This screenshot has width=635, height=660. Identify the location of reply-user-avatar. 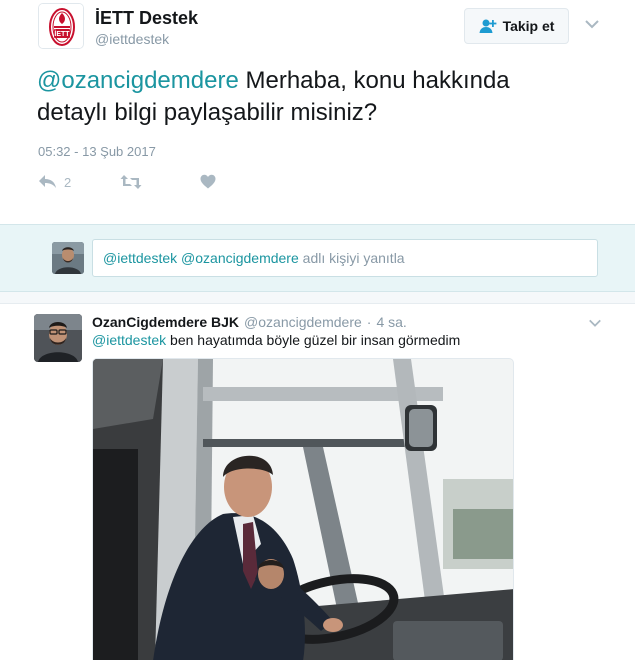
(58, 338).